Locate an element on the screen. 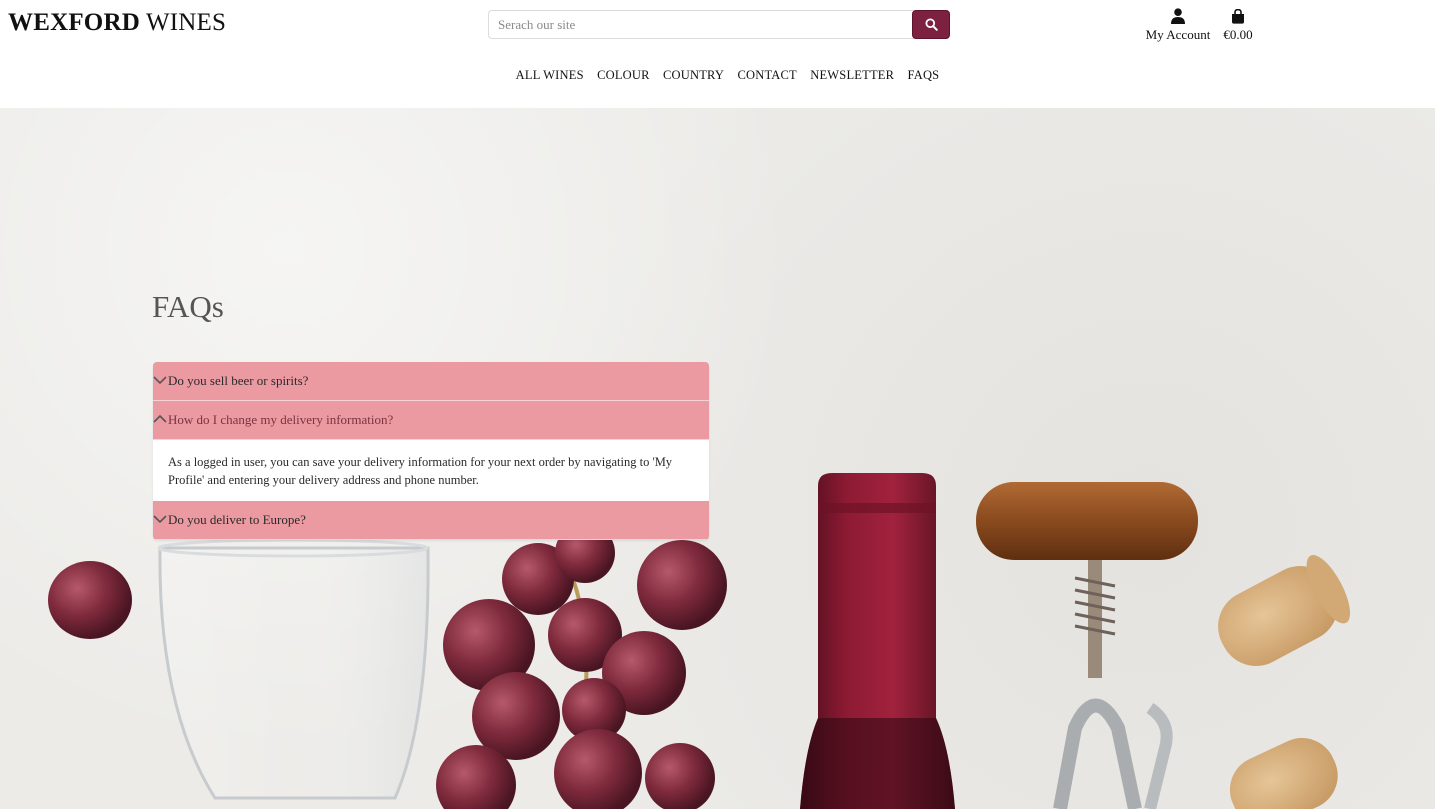  site-header: WEXFORD WINES My Account €0.00 is located at coordinates (717, 54).